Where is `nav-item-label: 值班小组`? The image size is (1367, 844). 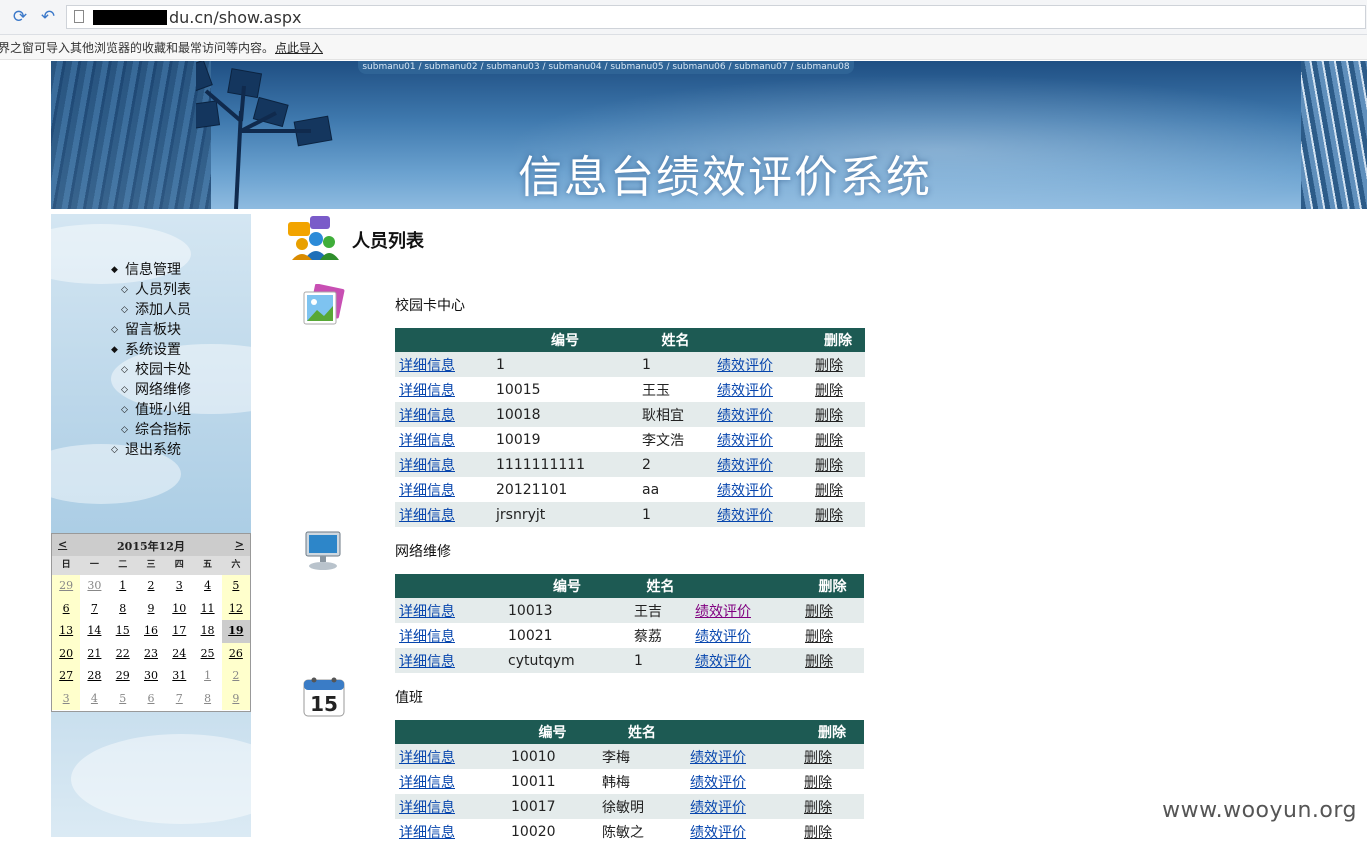
nav-item-label: 值班小组 is located at coordinates (163, 410).